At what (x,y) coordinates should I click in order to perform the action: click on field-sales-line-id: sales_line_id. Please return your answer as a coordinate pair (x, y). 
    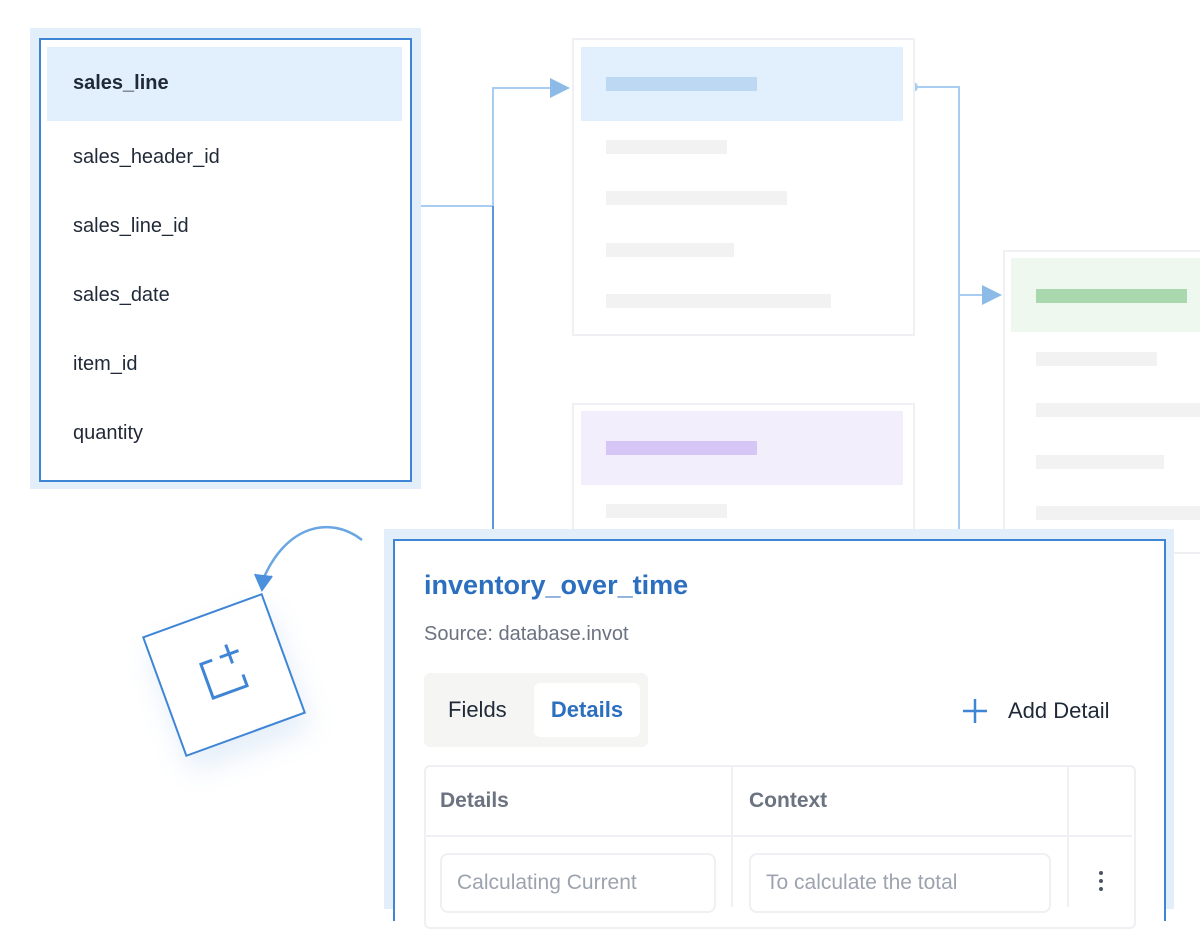
    Looking at the image, I should click on (131, 226).